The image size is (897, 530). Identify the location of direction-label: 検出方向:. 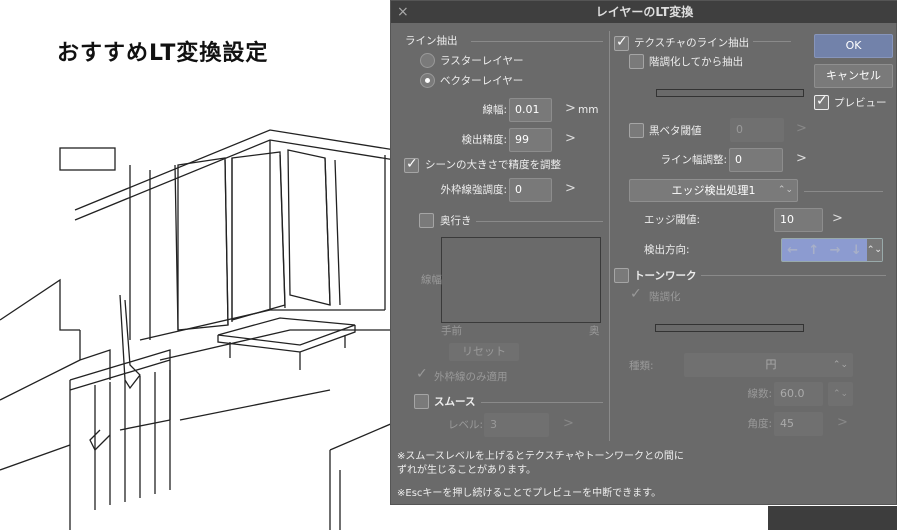
(667, 250).